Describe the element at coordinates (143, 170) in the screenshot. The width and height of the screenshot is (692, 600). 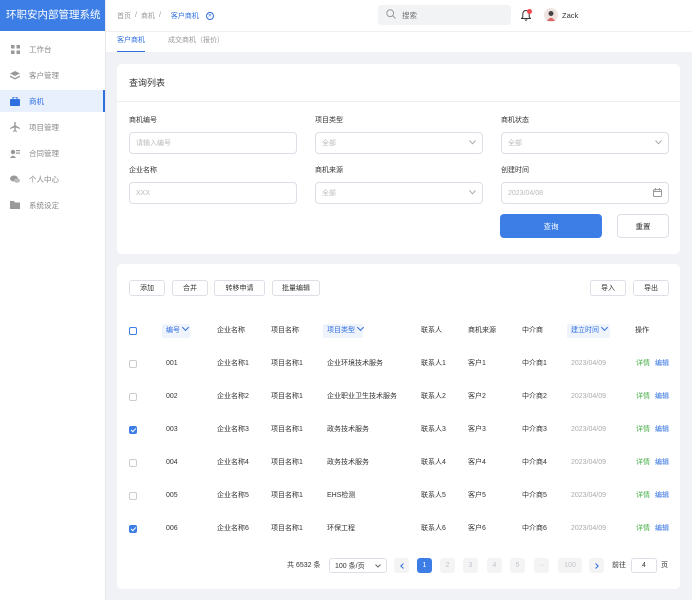
I see `company-label: 企业名称` at that location.